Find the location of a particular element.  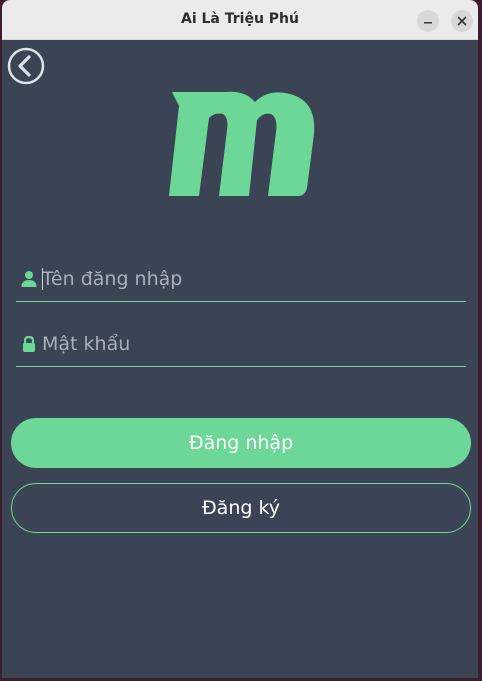

m-logo-icon is located at coordinates (242, 143).